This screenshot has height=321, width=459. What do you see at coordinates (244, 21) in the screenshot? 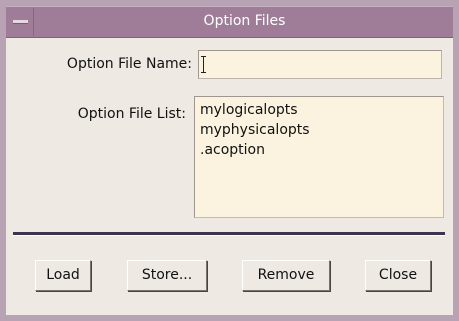
I see `window-title: Option Files` at bounding box center [244, 21].